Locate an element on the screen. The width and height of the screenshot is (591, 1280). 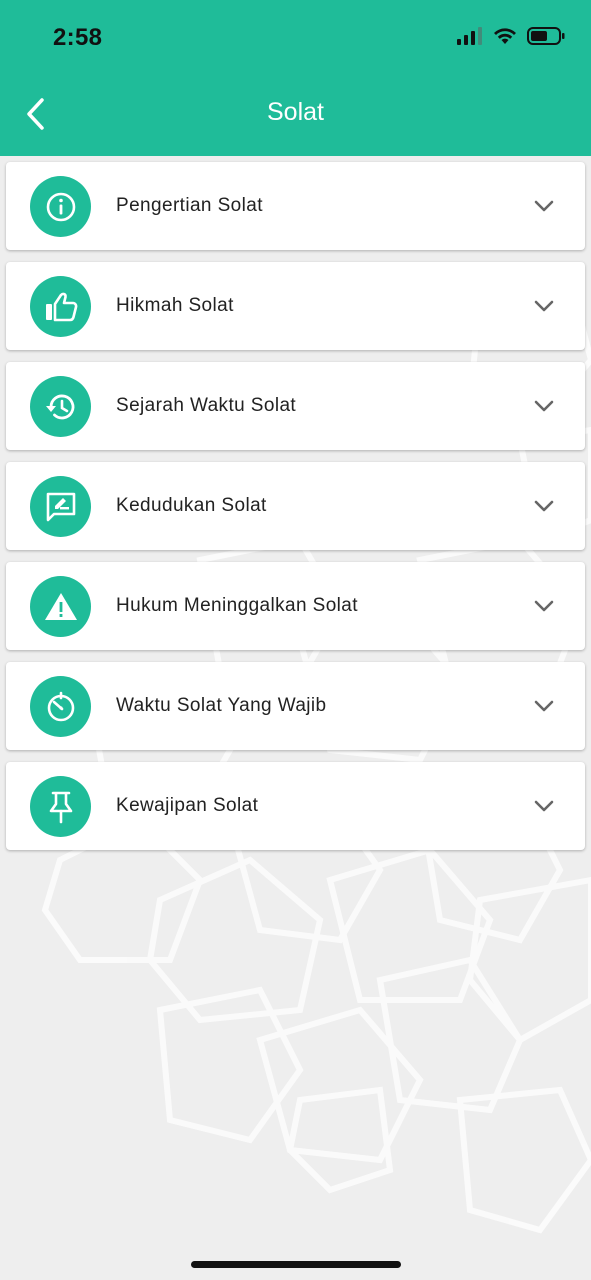
list-item-kewajipan-solat: Kewajipan Solat is located at coordinates (295, 806).